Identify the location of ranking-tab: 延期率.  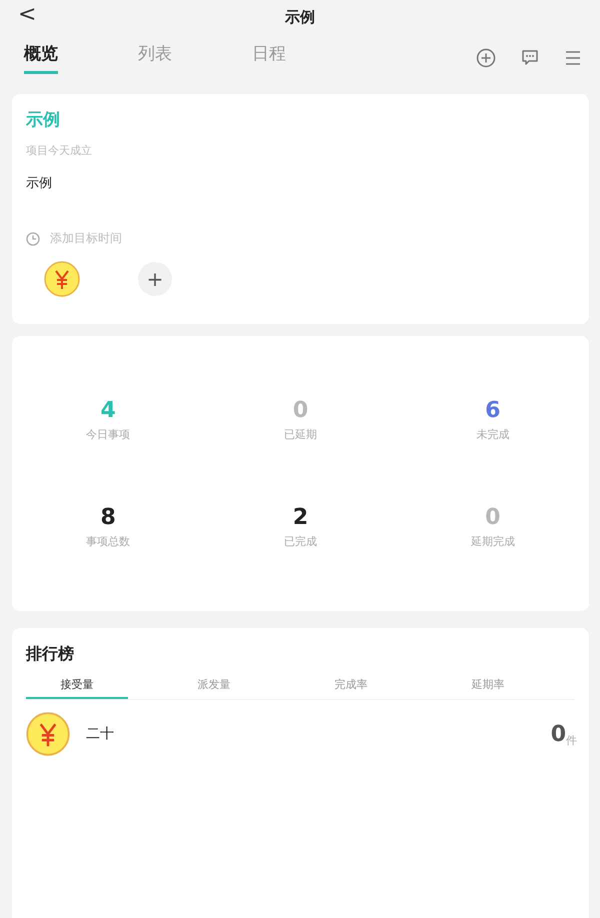
(488, 688).